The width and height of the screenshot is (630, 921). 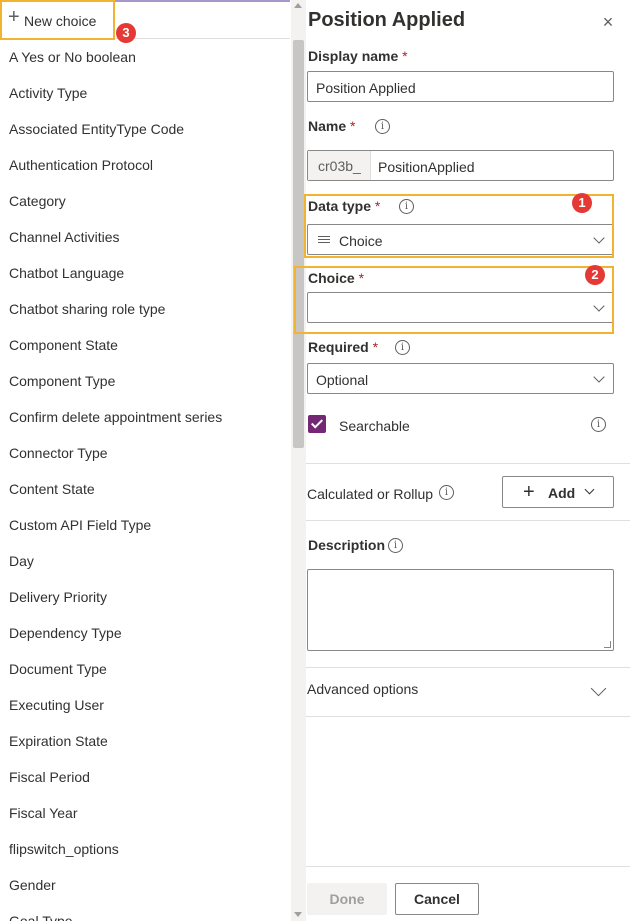 I want to click on list-item: Document Type, so click(x=145, y=669).